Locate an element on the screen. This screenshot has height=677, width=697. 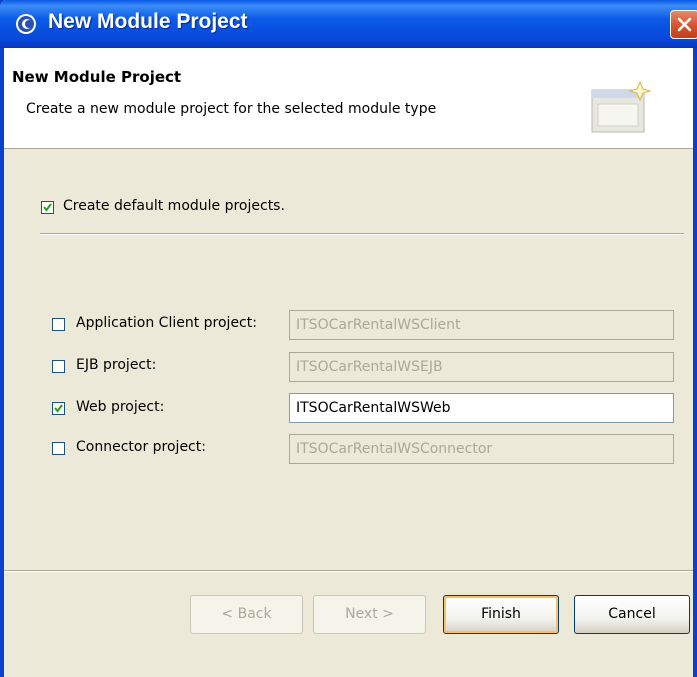
close-button is located at coordinates (683, 24).